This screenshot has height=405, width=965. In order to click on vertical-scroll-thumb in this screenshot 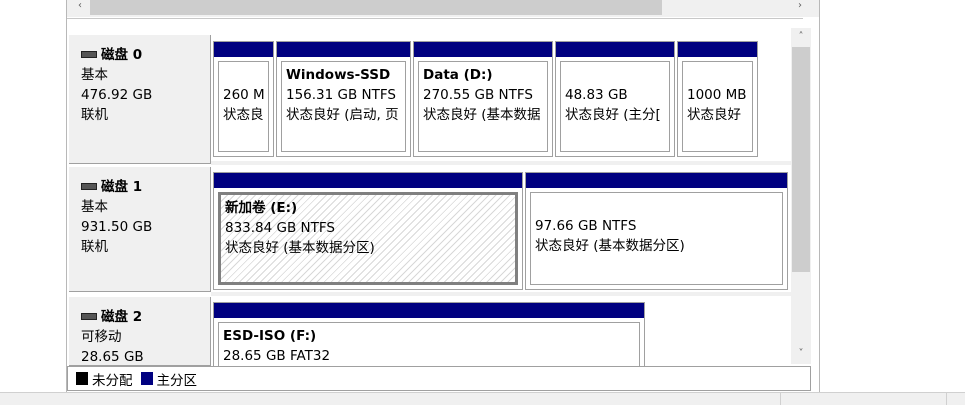, I will do `click(801, 159)`.